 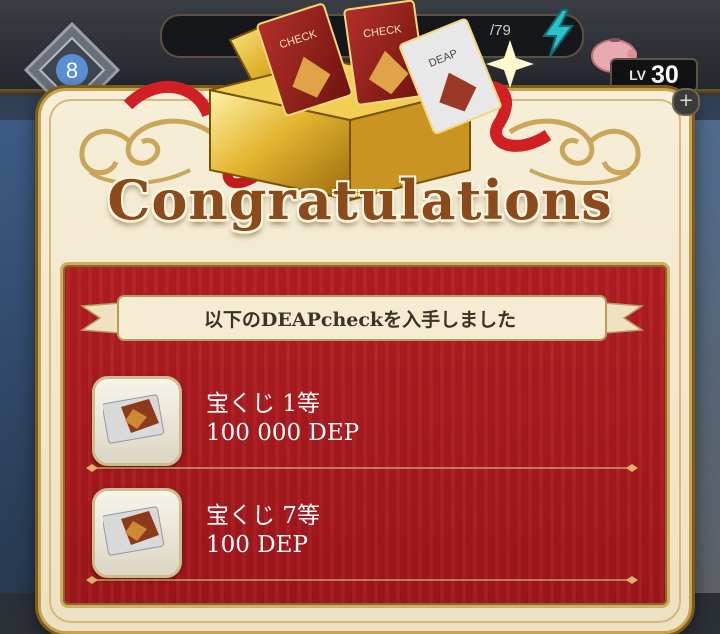 What do you see at coordinates (263, 404) in the screenshot?
I see `item-name: 宝くじ 1等` at bounding box center [263, 404].